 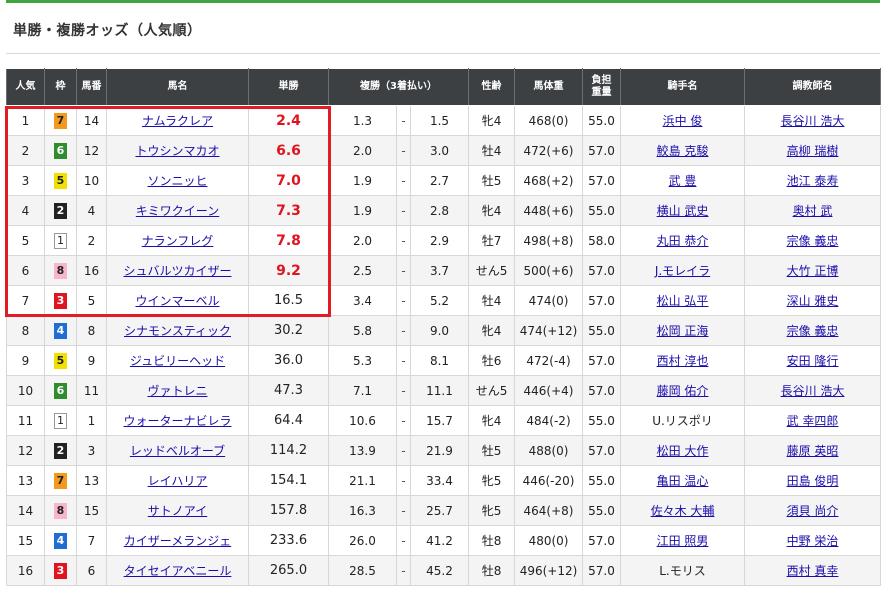 I want to click on trainer-cell: 宗像 義忠, so click(x=813, y=330).